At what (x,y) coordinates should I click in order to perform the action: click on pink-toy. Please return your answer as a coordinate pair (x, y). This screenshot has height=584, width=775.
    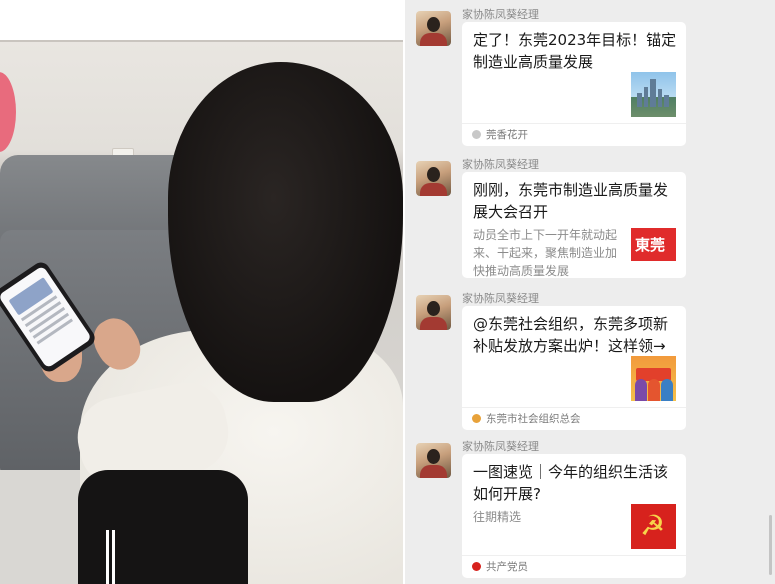
    Looking at the image, I should click on (8, 112).